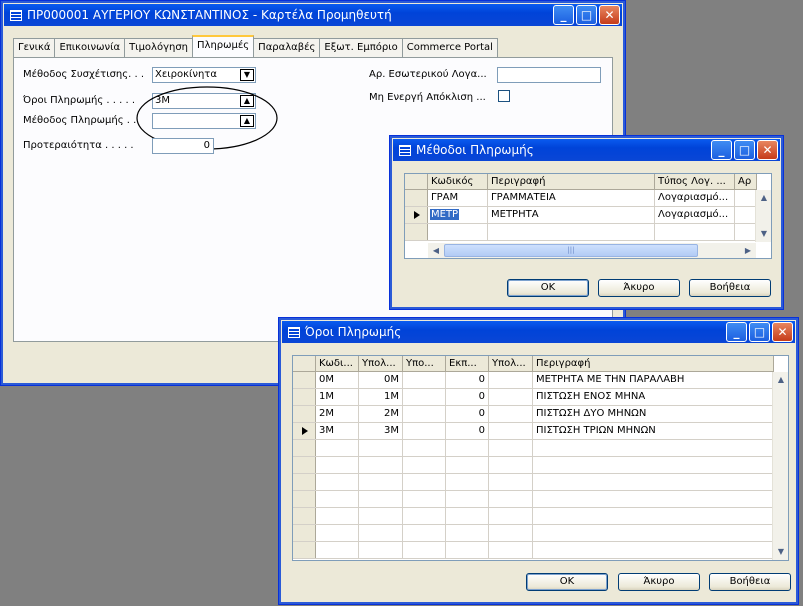 This screenshot has height=606, width=803. Describe the element at coordinates (746, 181) in the screenshot. I see `col-number-header: Αρ` at that location.